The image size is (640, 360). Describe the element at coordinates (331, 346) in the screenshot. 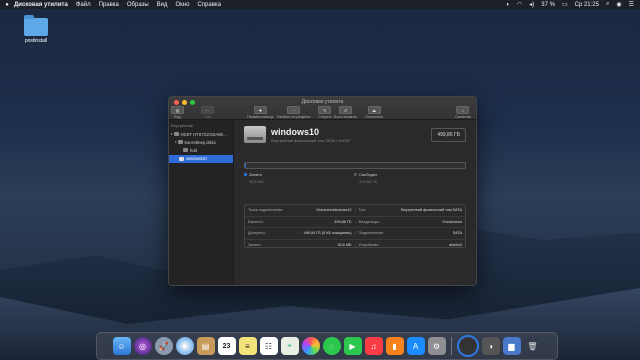

I see `messages-icon: ◌` at that location.